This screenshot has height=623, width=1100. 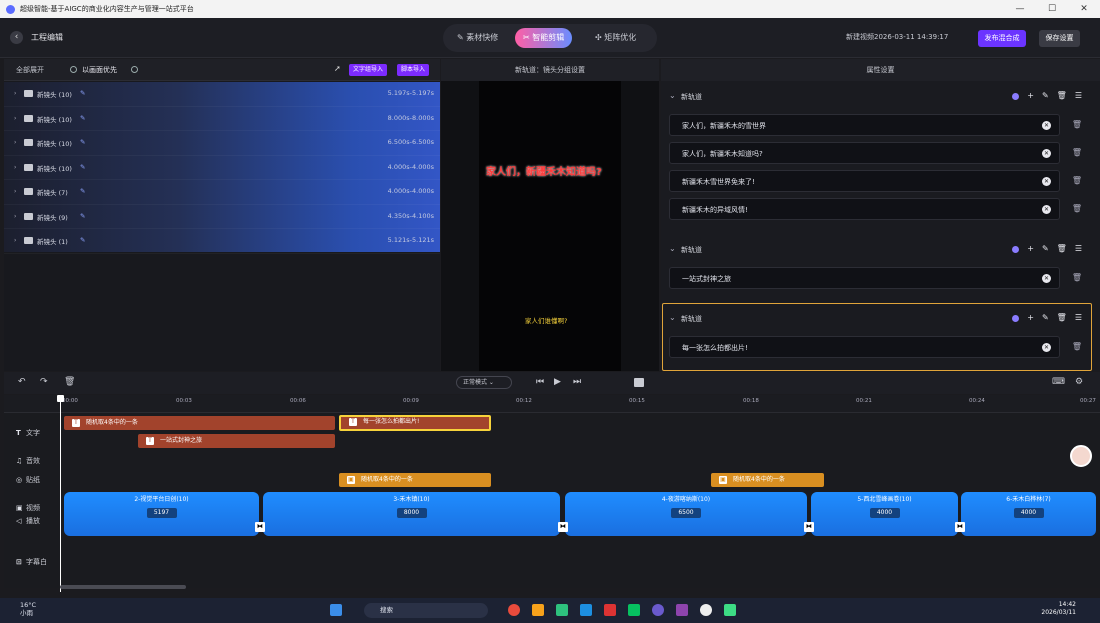 I want to click on video-clip: 6-禾木白桦林(7) 4000, so click(x=1028, y=514).